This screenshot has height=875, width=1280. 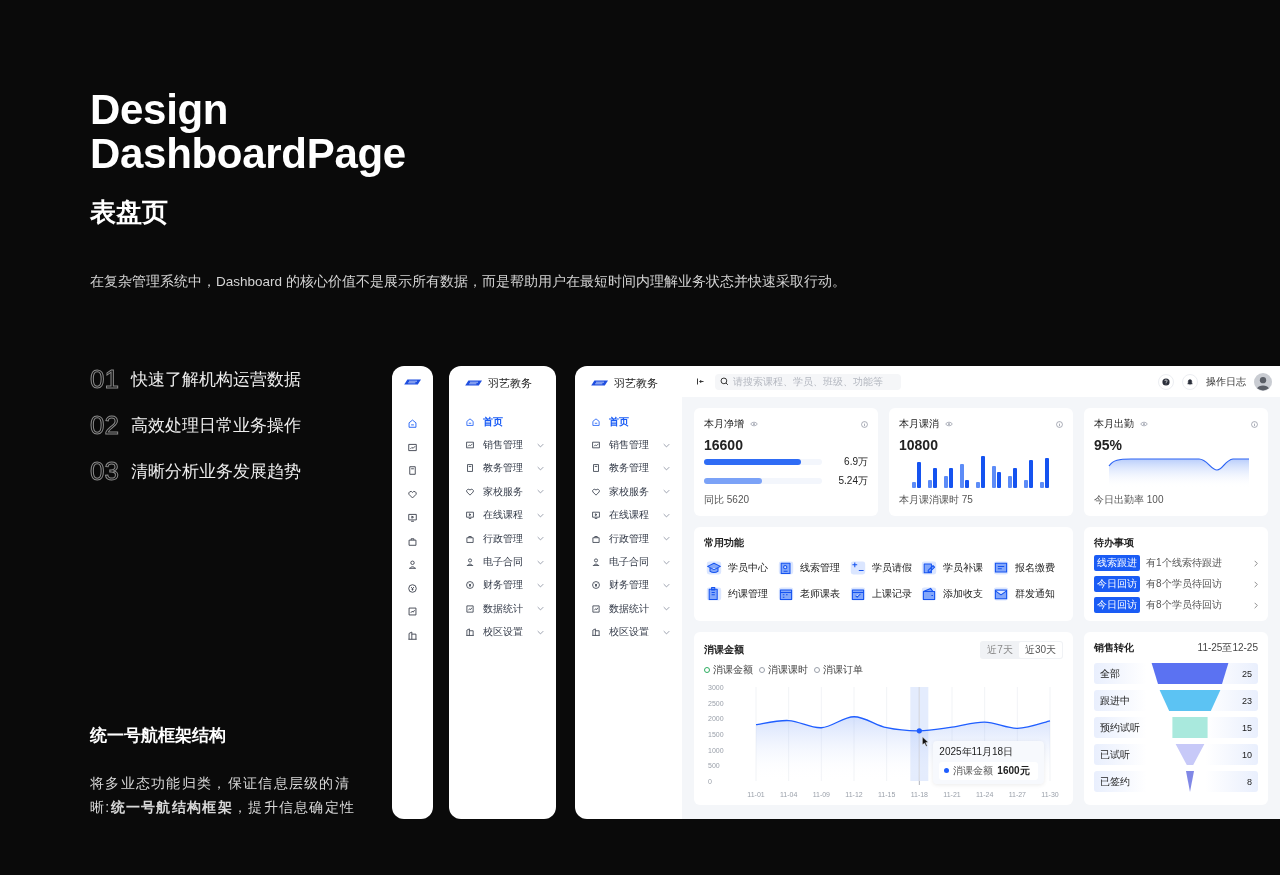 I want to click on card-title: 常用功能, so click(x=724, y=543).